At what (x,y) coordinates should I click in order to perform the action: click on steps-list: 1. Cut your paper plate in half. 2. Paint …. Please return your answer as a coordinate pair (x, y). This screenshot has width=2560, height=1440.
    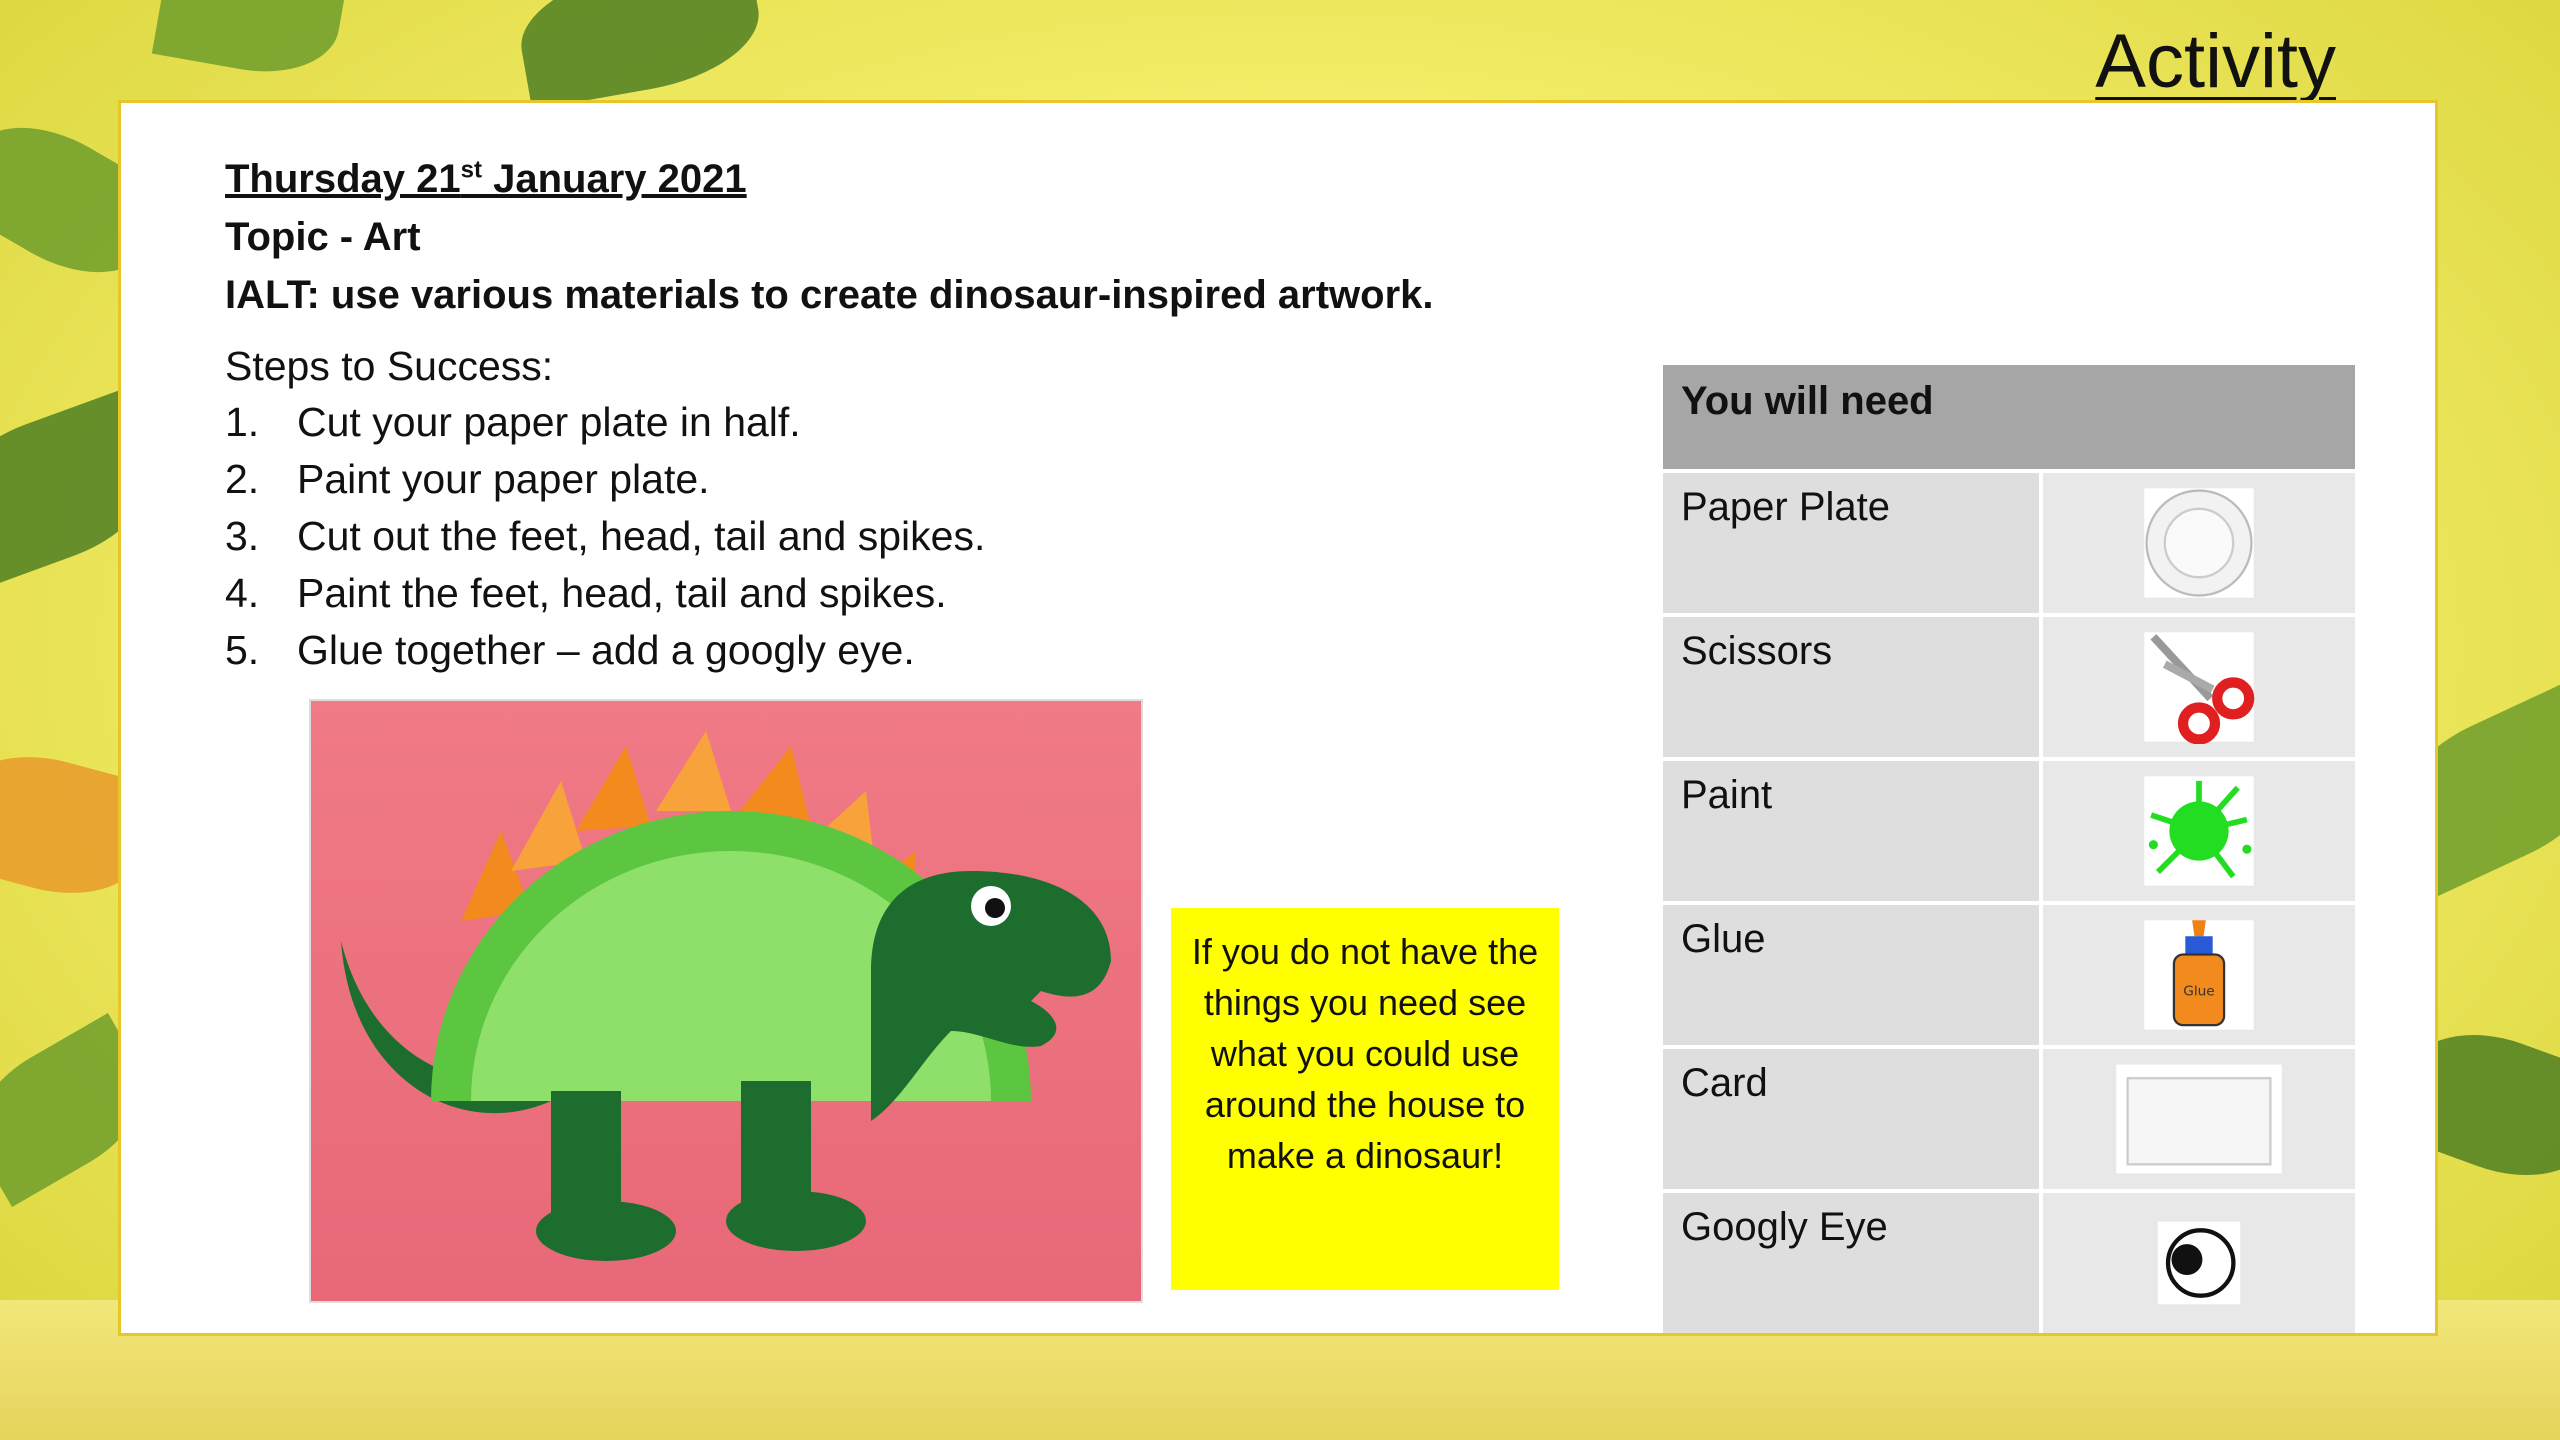
    Looking at the image, I should click on (605, 541).